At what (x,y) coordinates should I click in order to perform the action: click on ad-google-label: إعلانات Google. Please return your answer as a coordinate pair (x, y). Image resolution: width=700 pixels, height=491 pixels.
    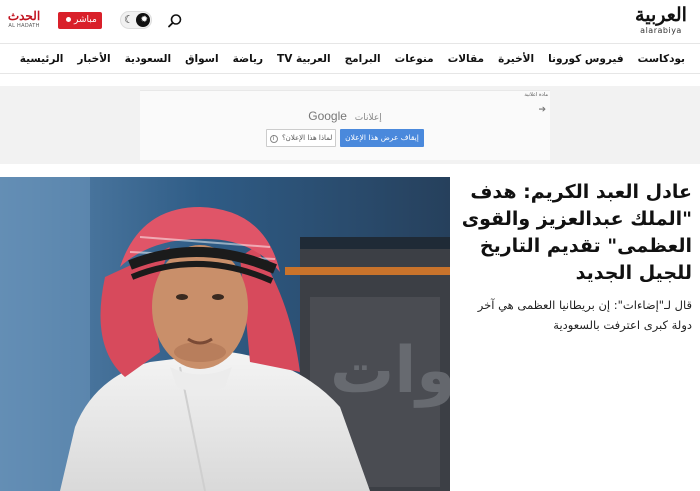
    Looking at the image, I should click on (345, 116).